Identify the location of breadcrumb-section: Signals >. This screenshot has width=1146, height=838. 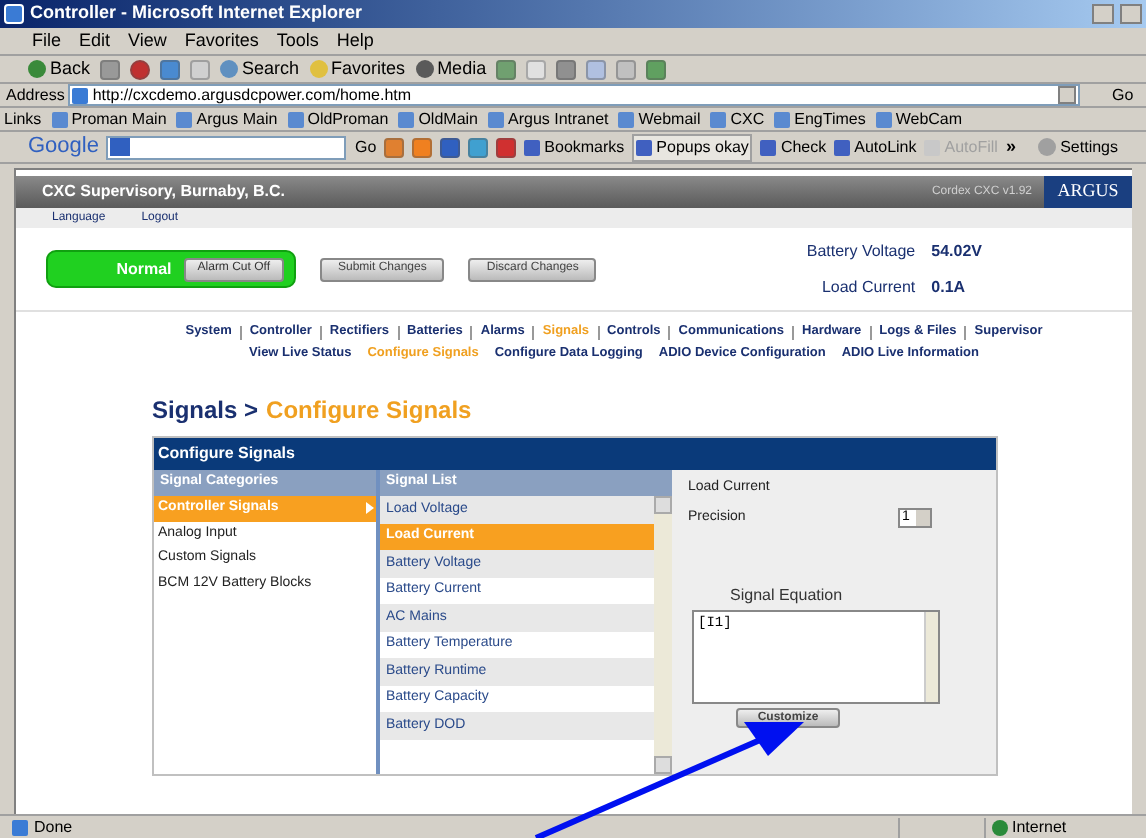
(205, 410).